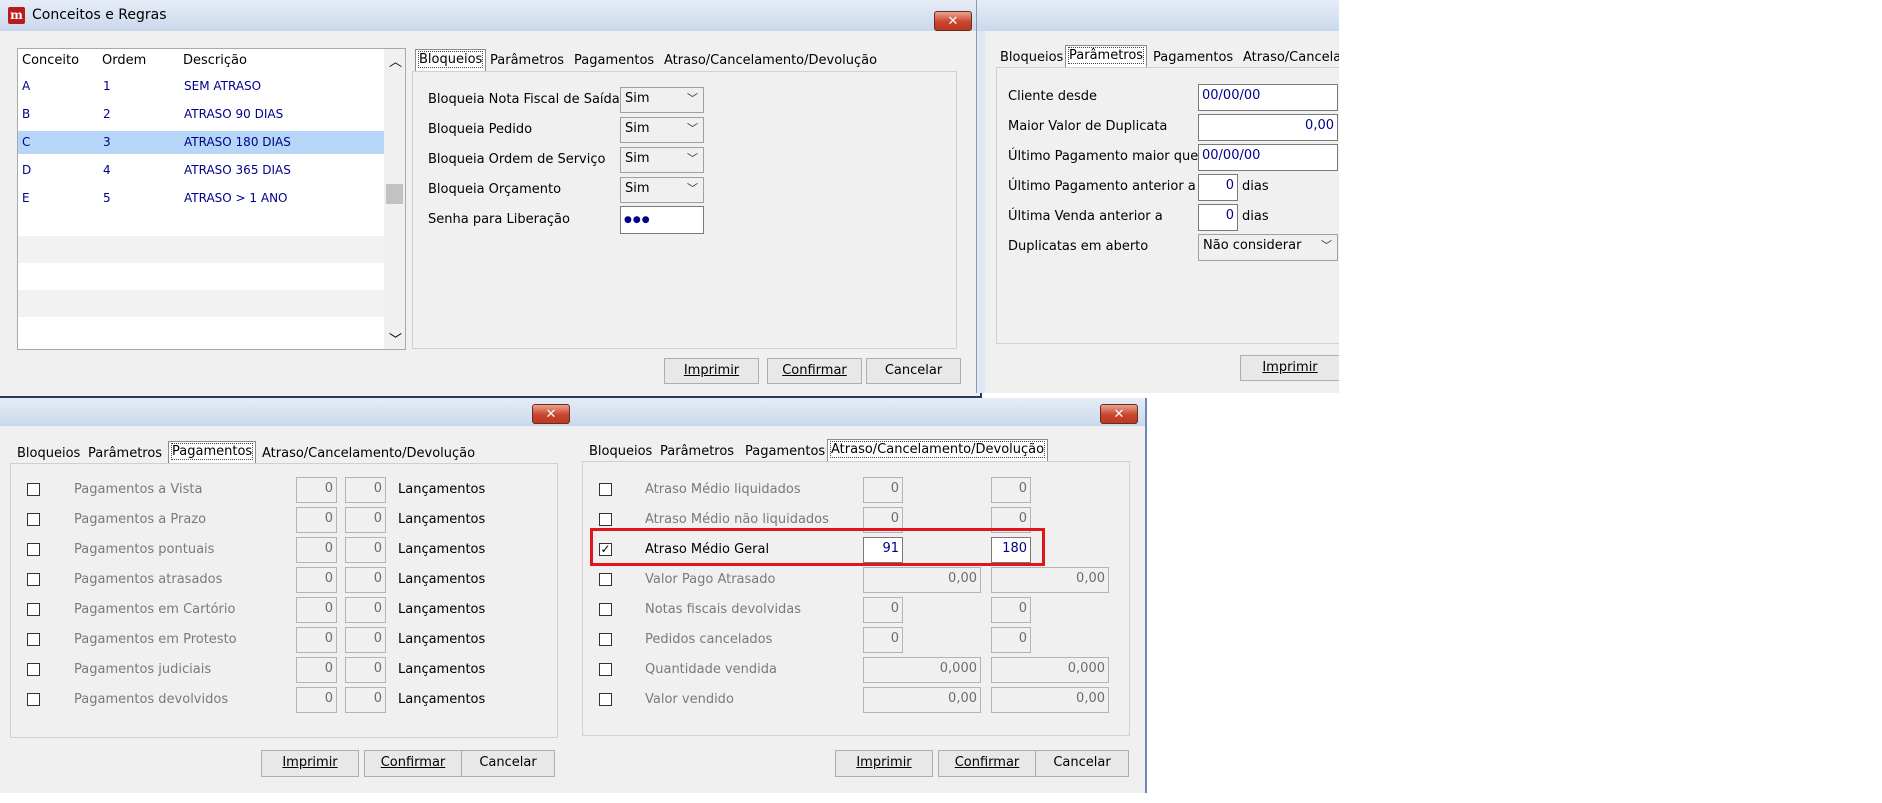 The image size is (1882, 803). Describe the element at coordinates (201, 114) in the screenshot. I see `table-row: B 2 ATRASO 90 DIAS` at that location.